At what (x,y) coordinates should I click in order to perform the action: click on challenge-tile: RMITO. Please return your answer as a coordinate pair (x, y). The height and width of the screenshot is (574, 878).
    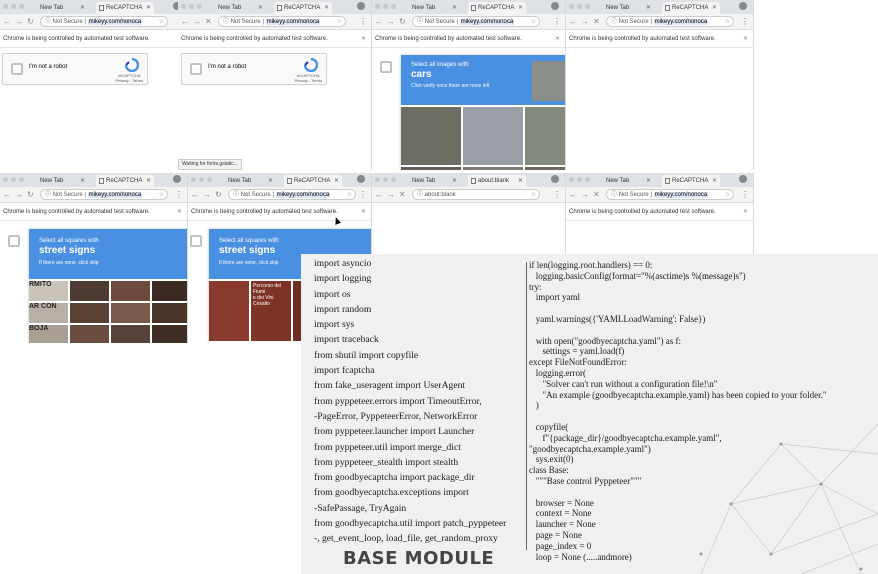
    Looking at the image, I should click on (48, 291).